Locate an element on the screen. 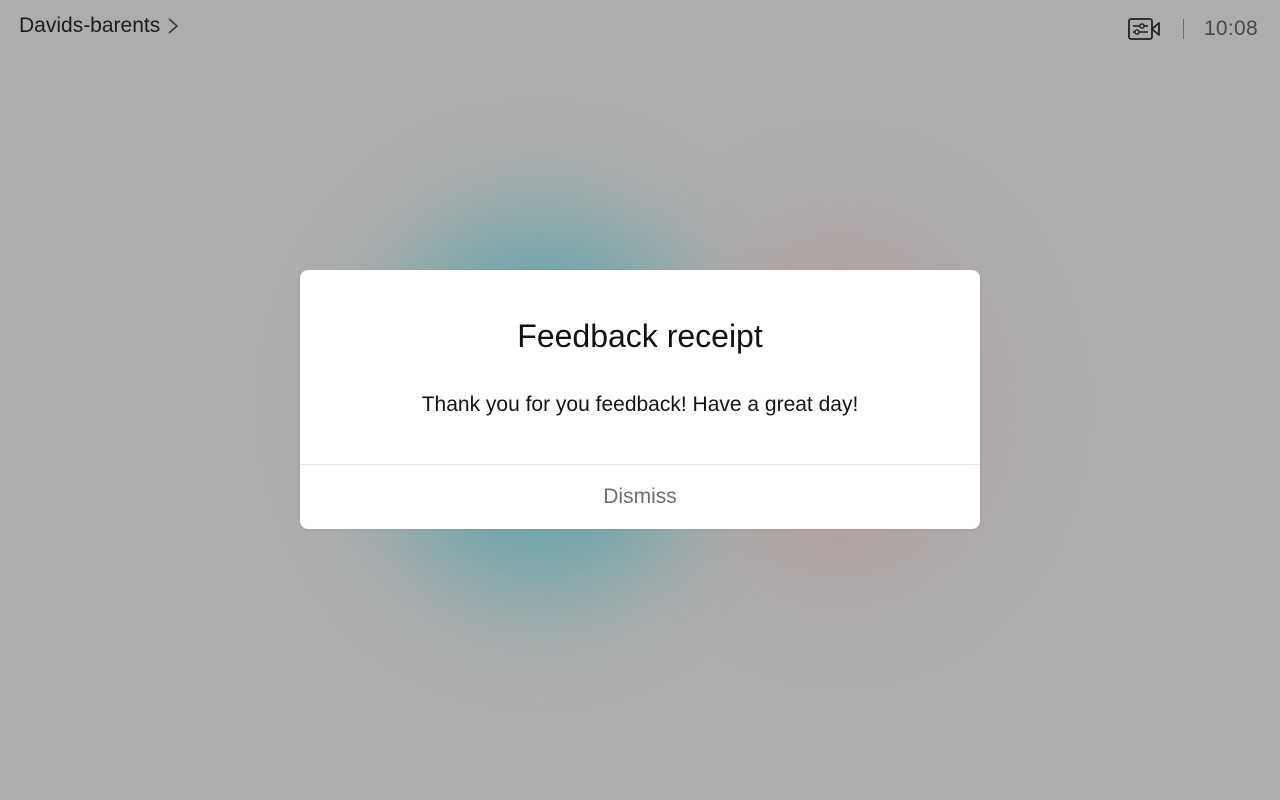 Image resolution: width=1280 pixels, height=800 pixels. dialog-title: Feedback receipt is located at coordinates (640, 336).